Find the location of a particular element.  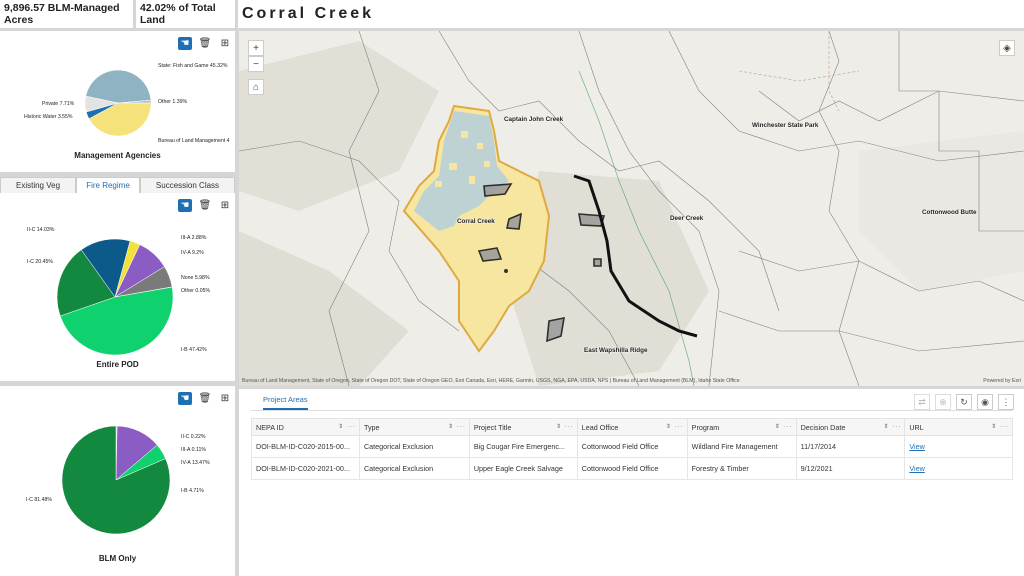

show-hide-columns-icon: ◉ is located at coordinates (985, 402).